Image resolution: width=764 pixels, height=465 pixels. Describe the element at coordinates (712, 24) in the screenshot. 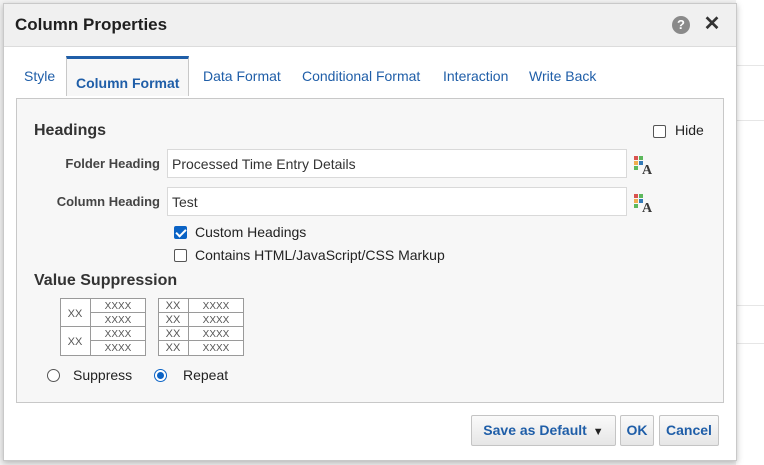

I see `close-icon: ✕` at that location.